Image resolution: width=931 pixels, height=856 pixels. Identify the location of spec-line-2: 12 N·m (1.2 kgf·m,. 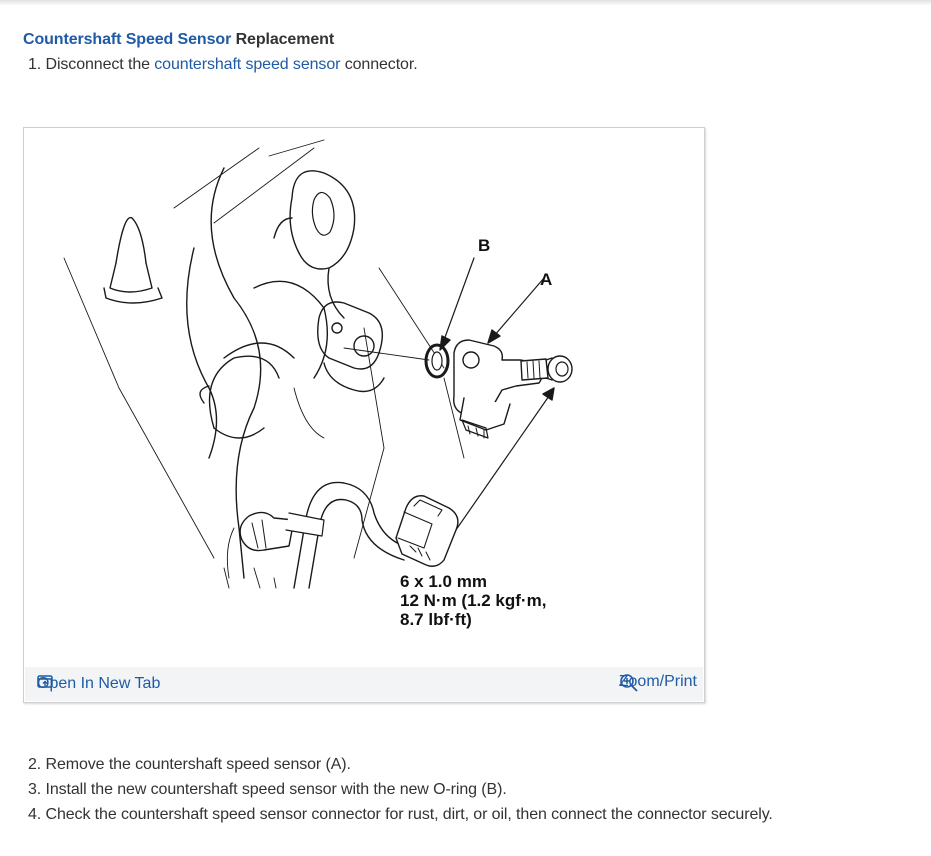
(473, 600).